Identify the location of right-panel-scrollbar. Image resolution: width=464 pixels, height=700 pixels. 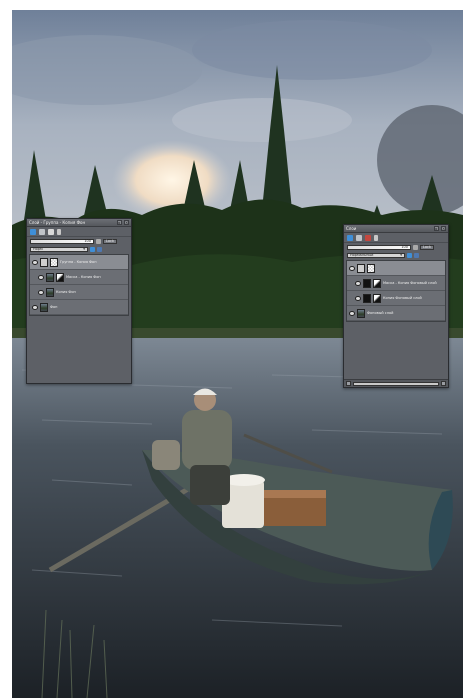
(396, 383).